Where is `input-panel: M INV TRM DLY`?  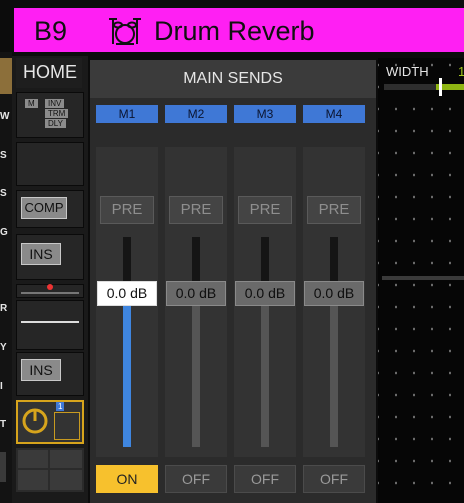 input-panel: M INV TRM DLY is located at coordinates (50, 115).